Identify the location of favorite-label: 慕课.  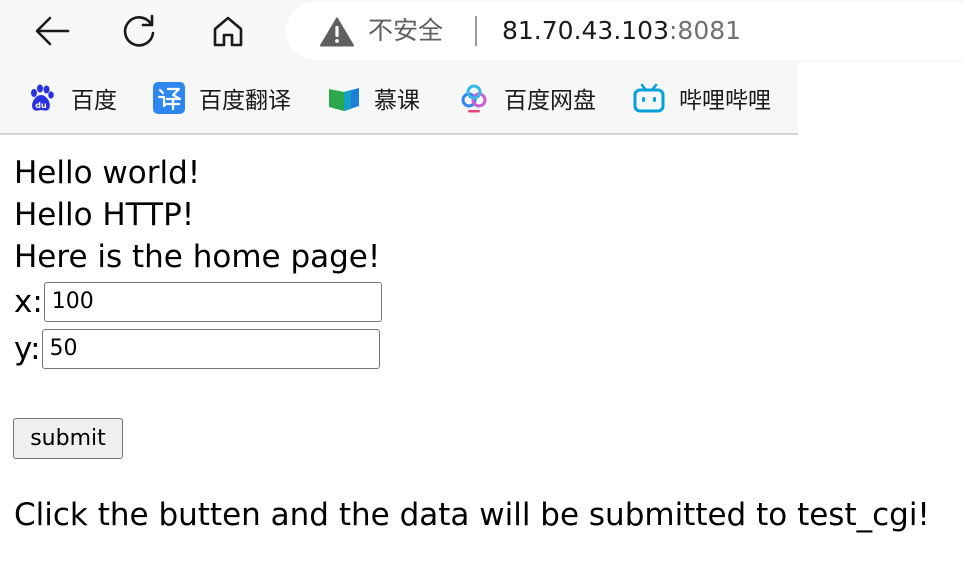
(397, 101).